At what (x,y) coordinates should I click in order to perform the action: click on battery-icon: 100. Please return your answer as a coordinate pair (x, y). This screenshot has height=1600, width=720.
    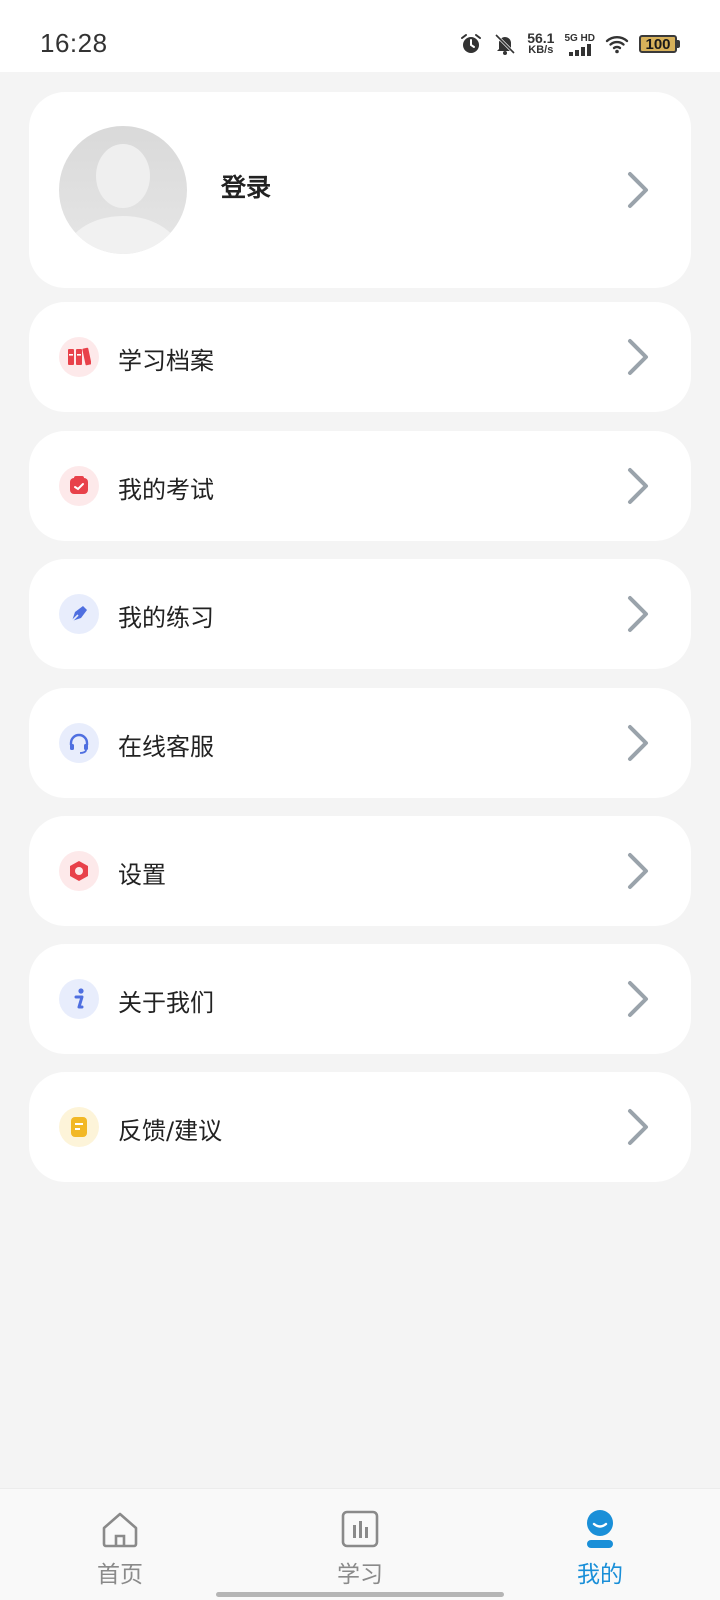
    Looking at the image, I should click on (659, 44).